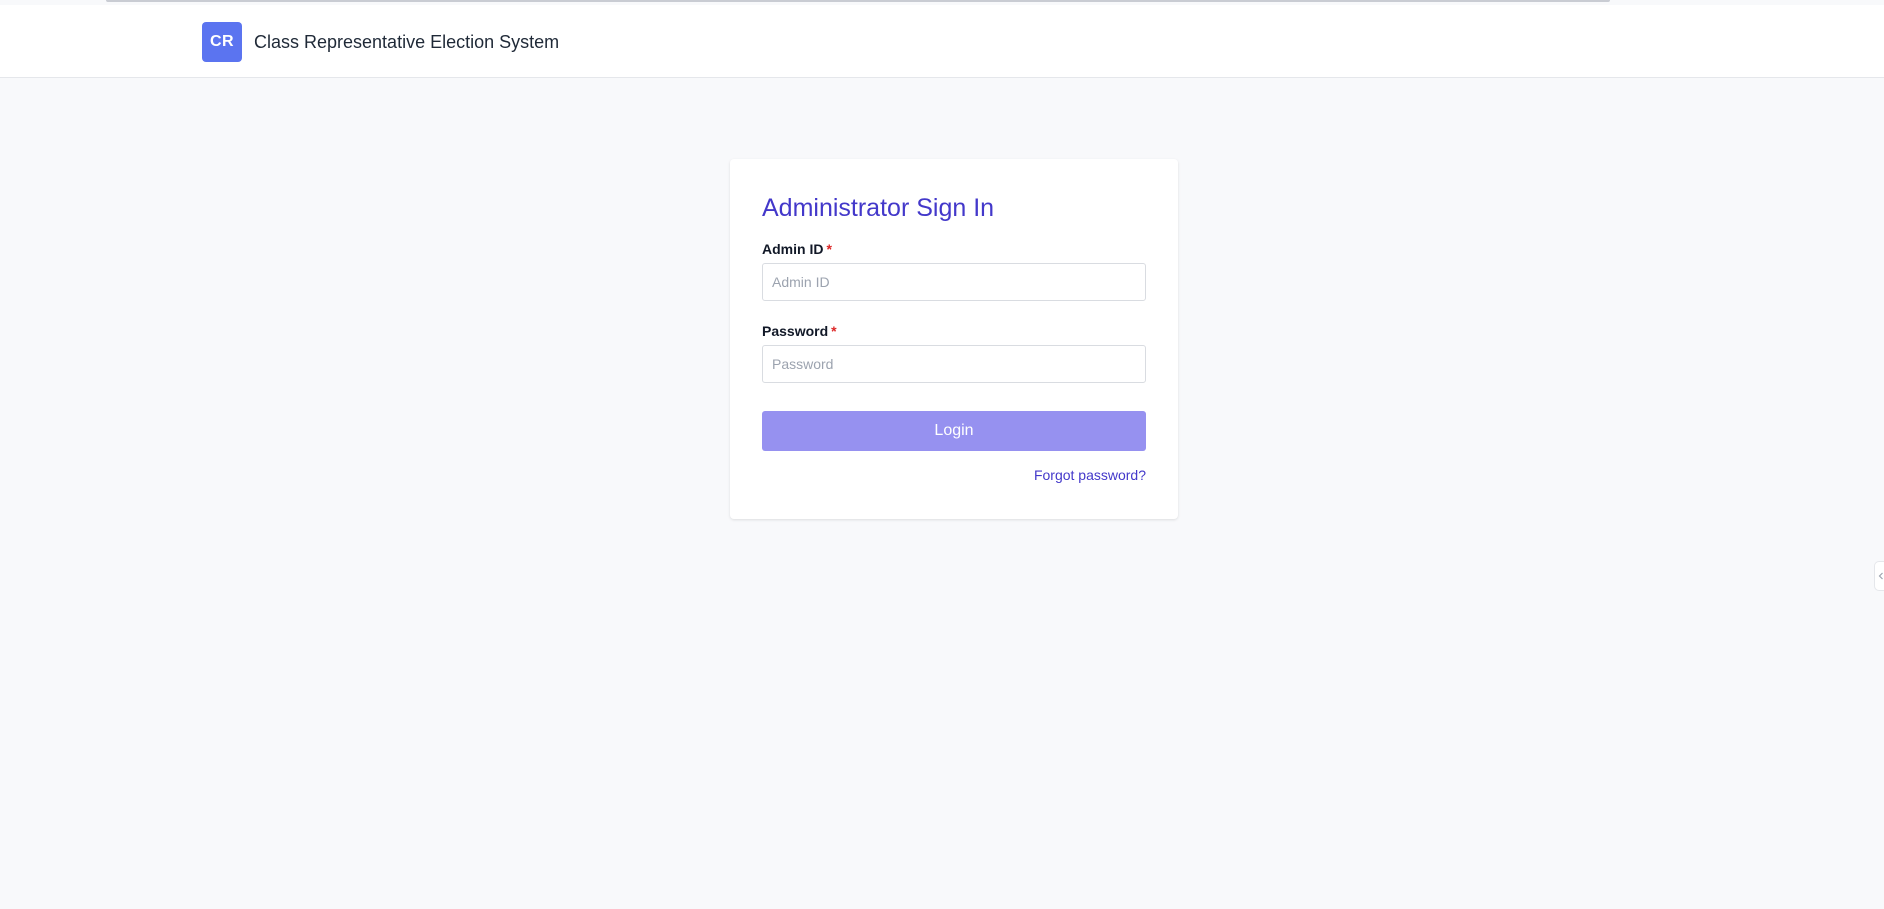 This screenshot has width=1884, height=909. Describe the element at coordinates (954, 431) in the screenshot. I see `login-button: Login` at that location.